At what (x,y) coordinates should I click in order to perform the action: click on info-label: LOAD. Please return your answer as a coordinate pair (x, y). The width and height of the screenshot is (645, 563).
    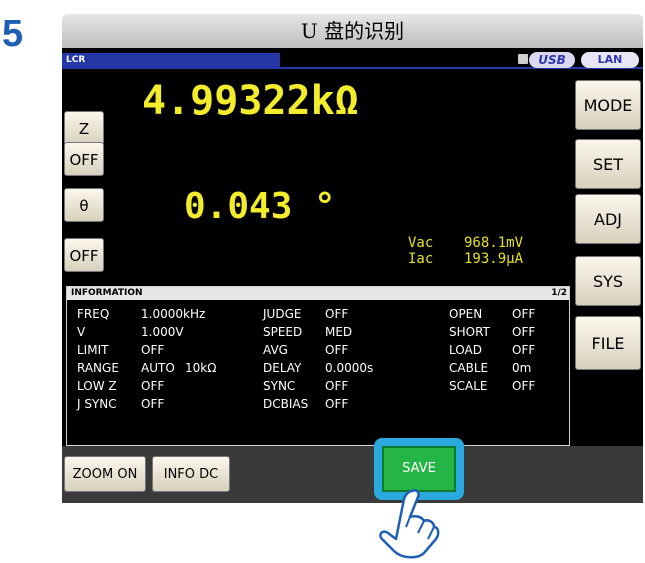
    Looking at the image, I should click on (465, 350).